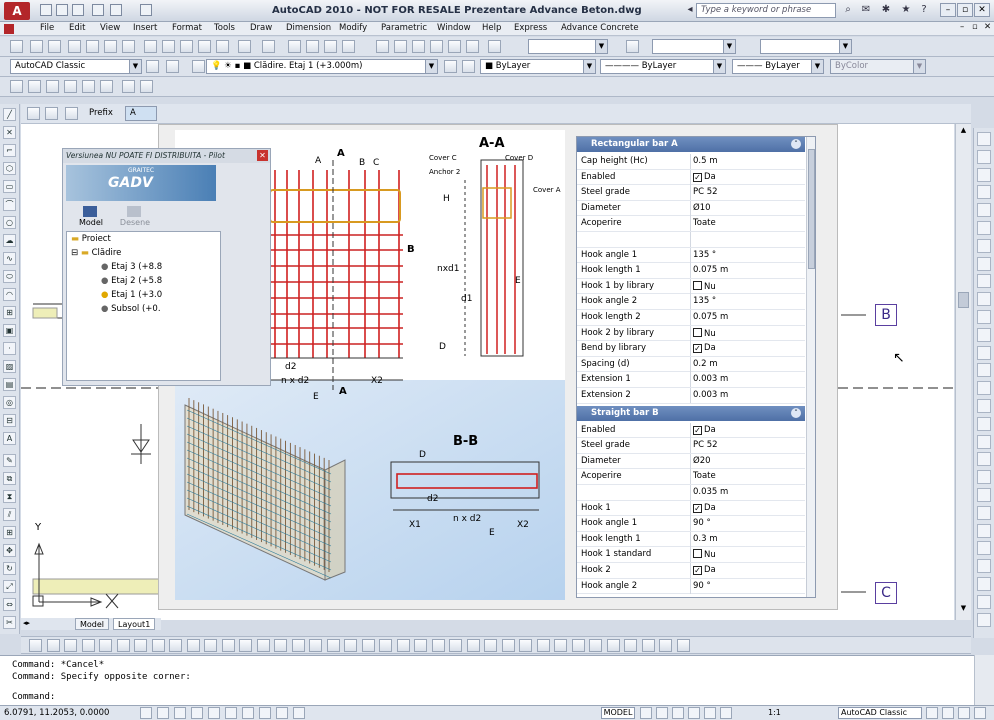  Describe the element at coordinates (984, 512) in the screenshot. I see `section-plane-icon` at that location.